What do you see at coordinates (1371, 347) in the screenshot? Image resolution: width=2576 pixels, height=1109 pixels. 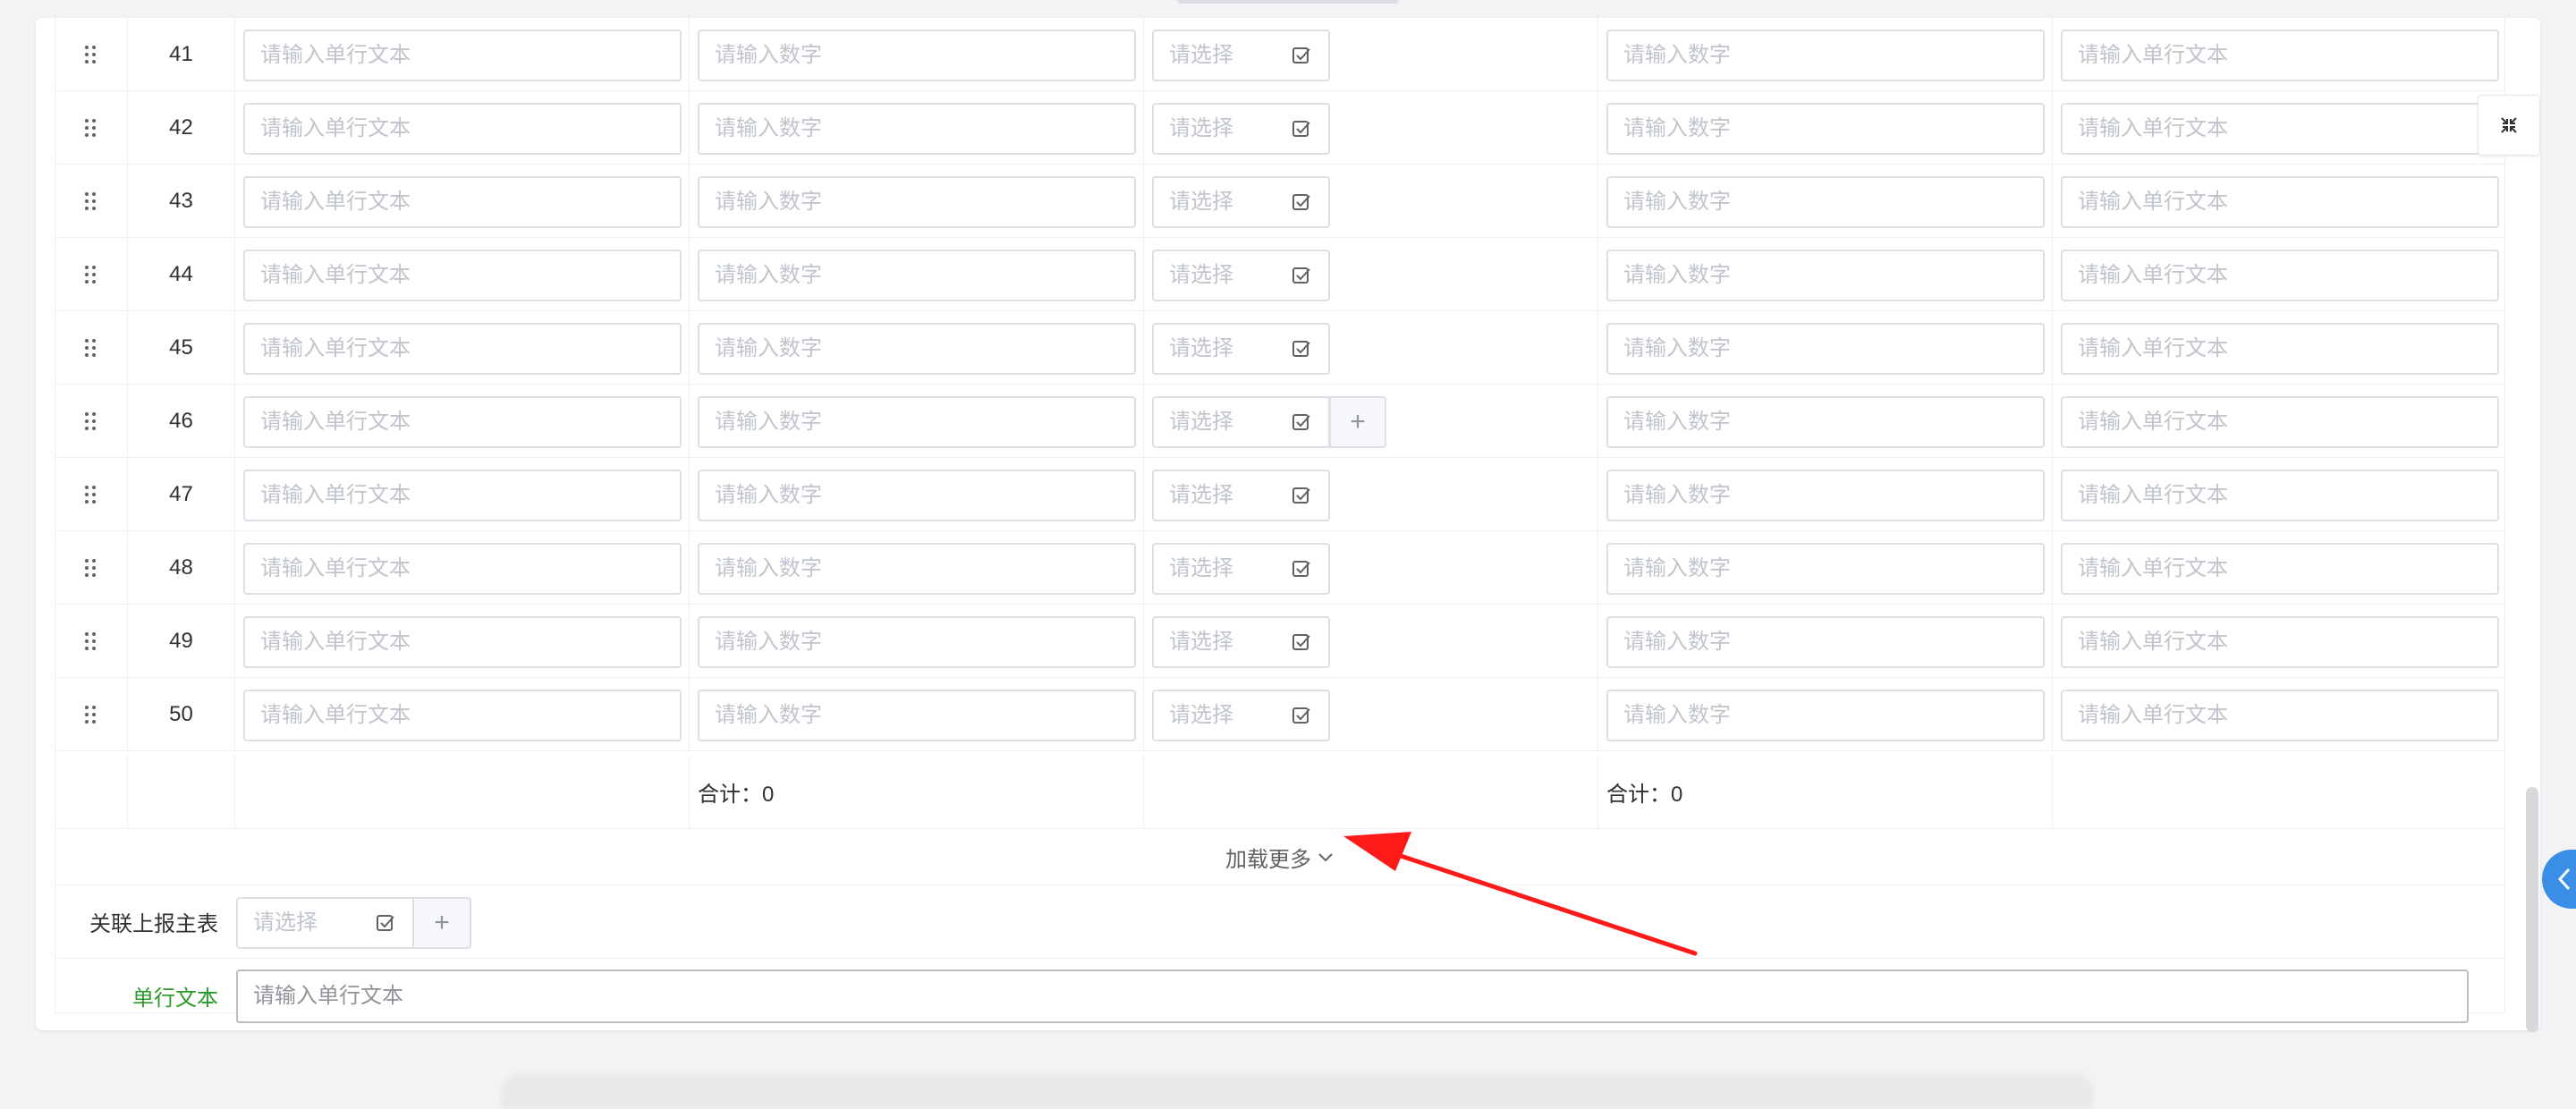 I see `select-cell: 请选择` at bounding box center [1371, 347].